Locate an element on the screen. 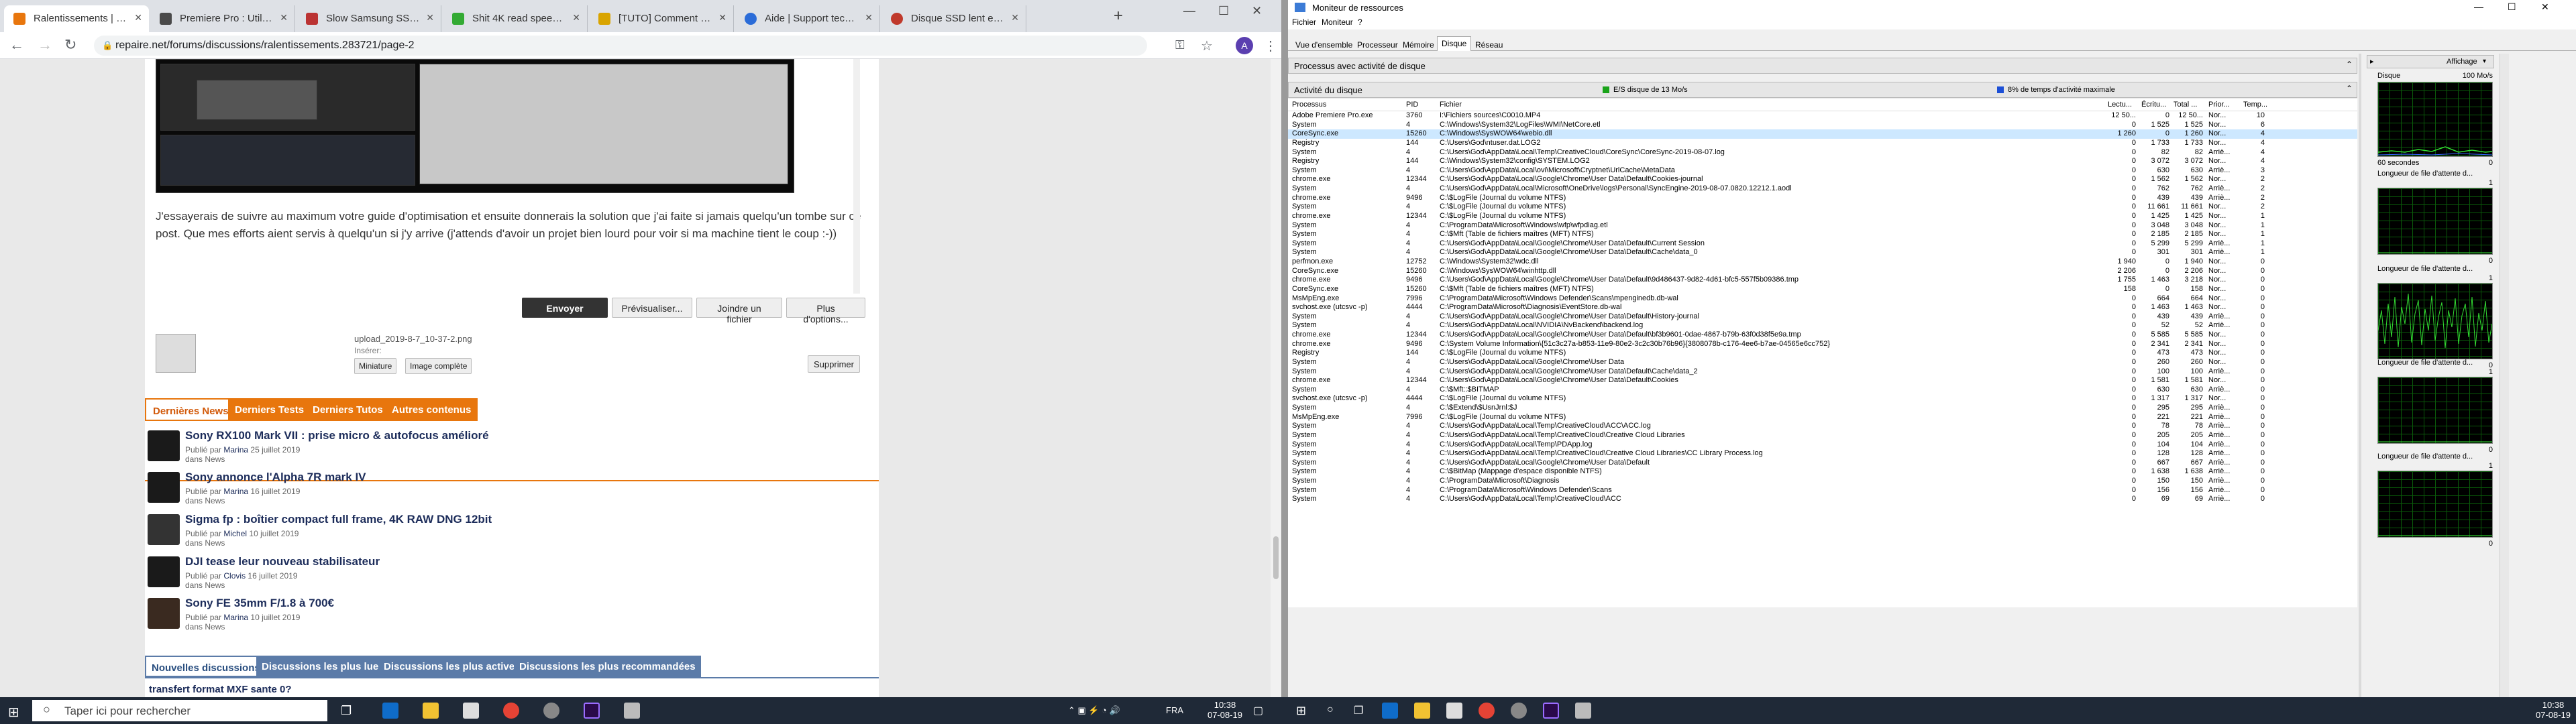 This screenshot has height=724, width=2576. edge-icon is located at coordinates (1390, 711).